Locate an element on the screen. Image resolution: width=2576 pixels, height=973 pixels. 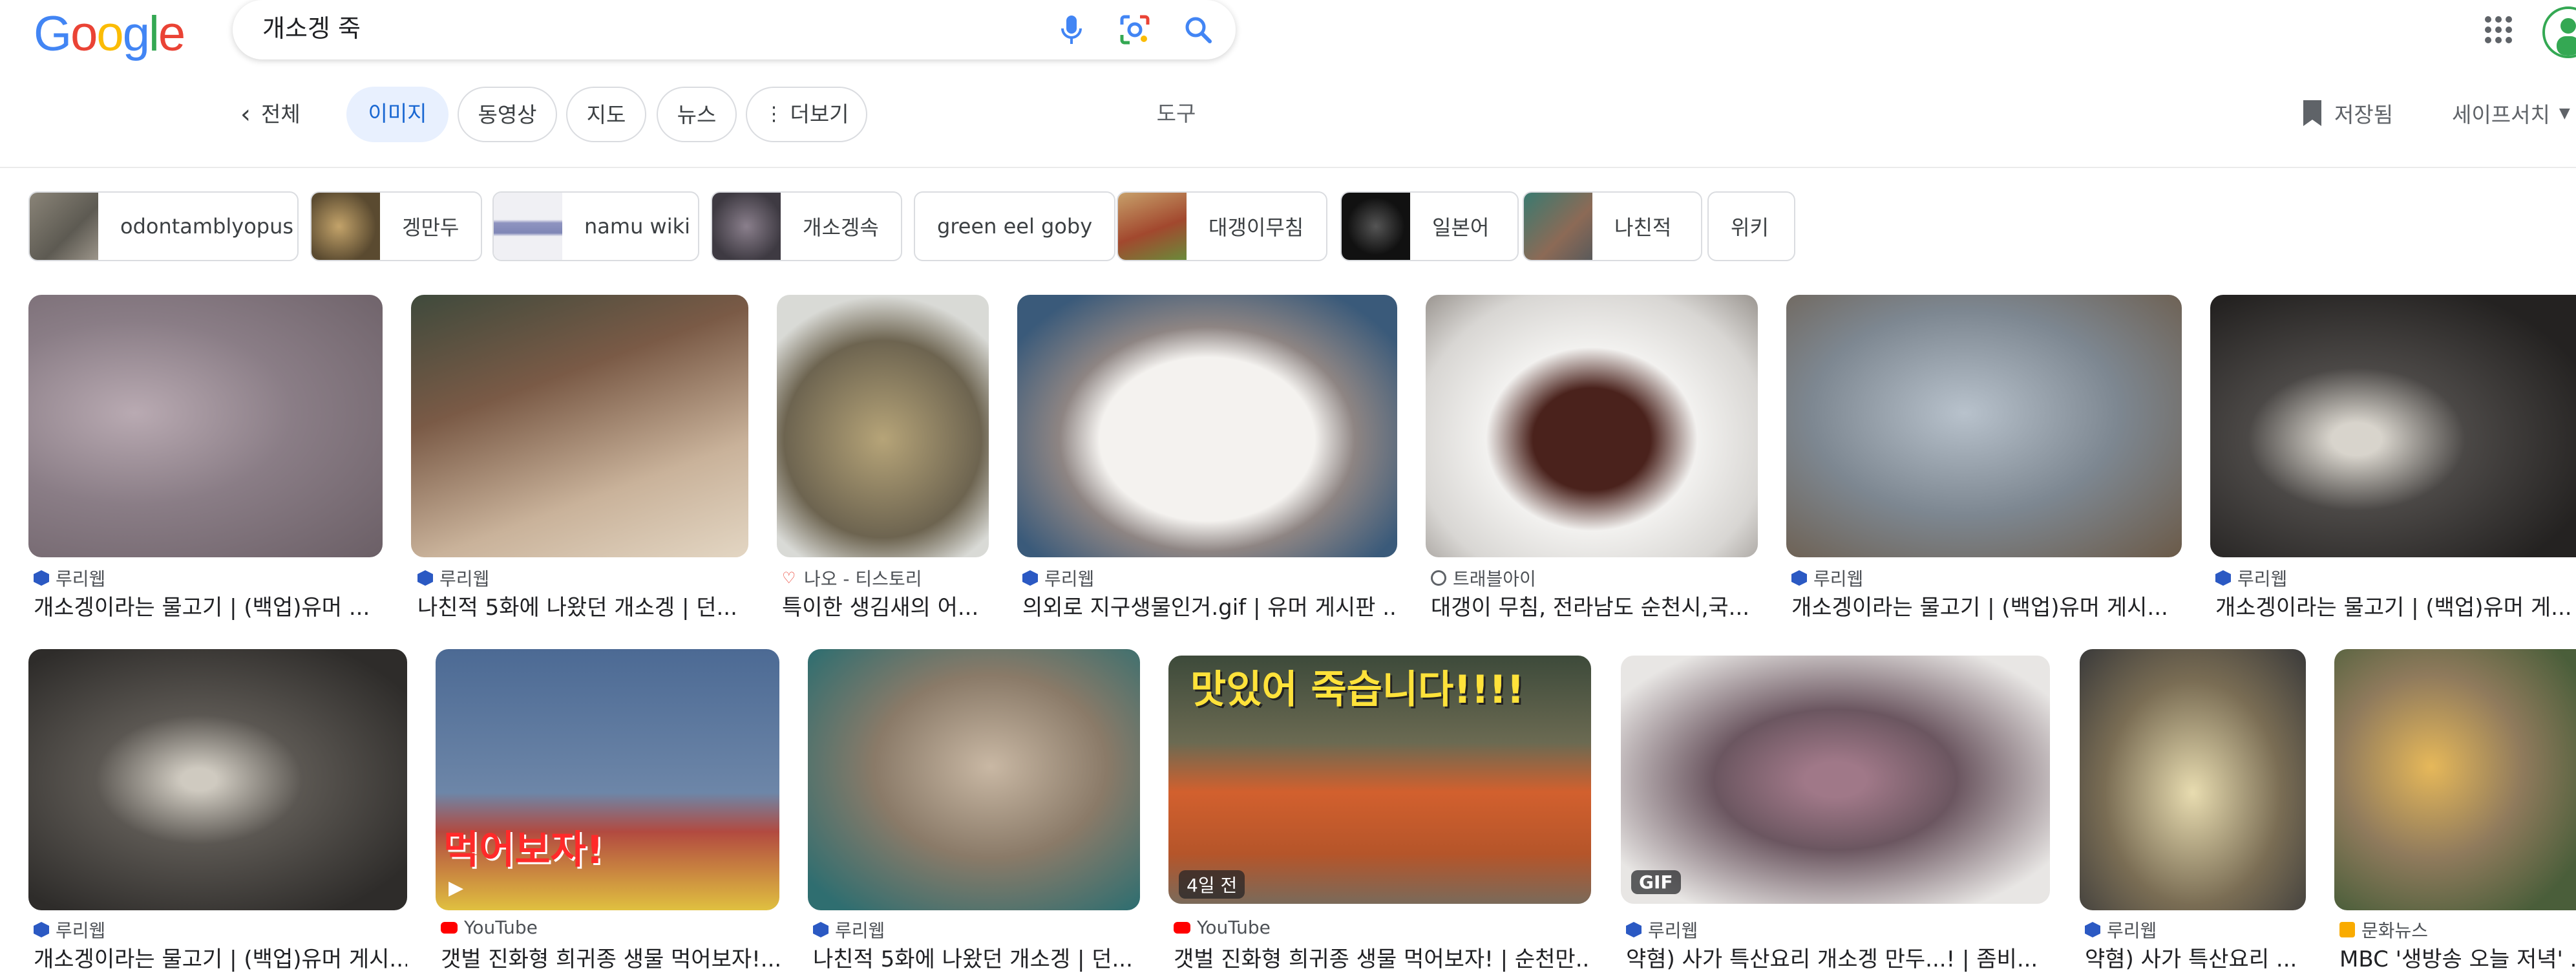
time-badge: 4일 전 is located at coordinates (1212, 884).